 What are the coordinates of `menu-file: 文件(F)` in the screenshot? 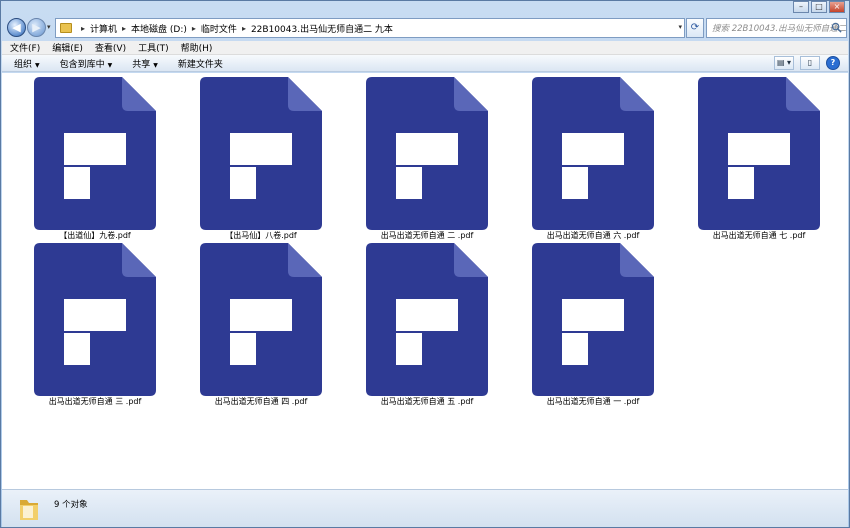 It's located at (25, 47).